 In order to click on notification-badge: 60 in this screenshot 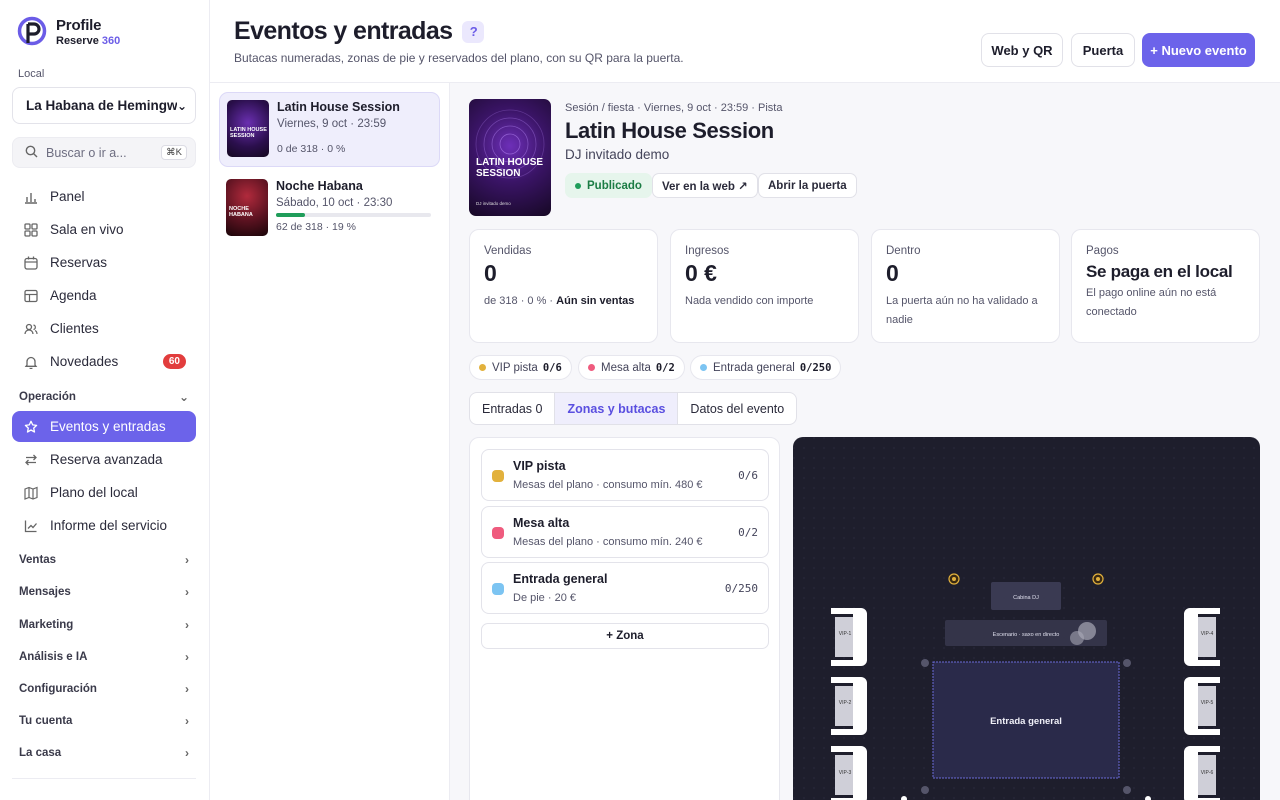, I will do `click(174, 361)`.